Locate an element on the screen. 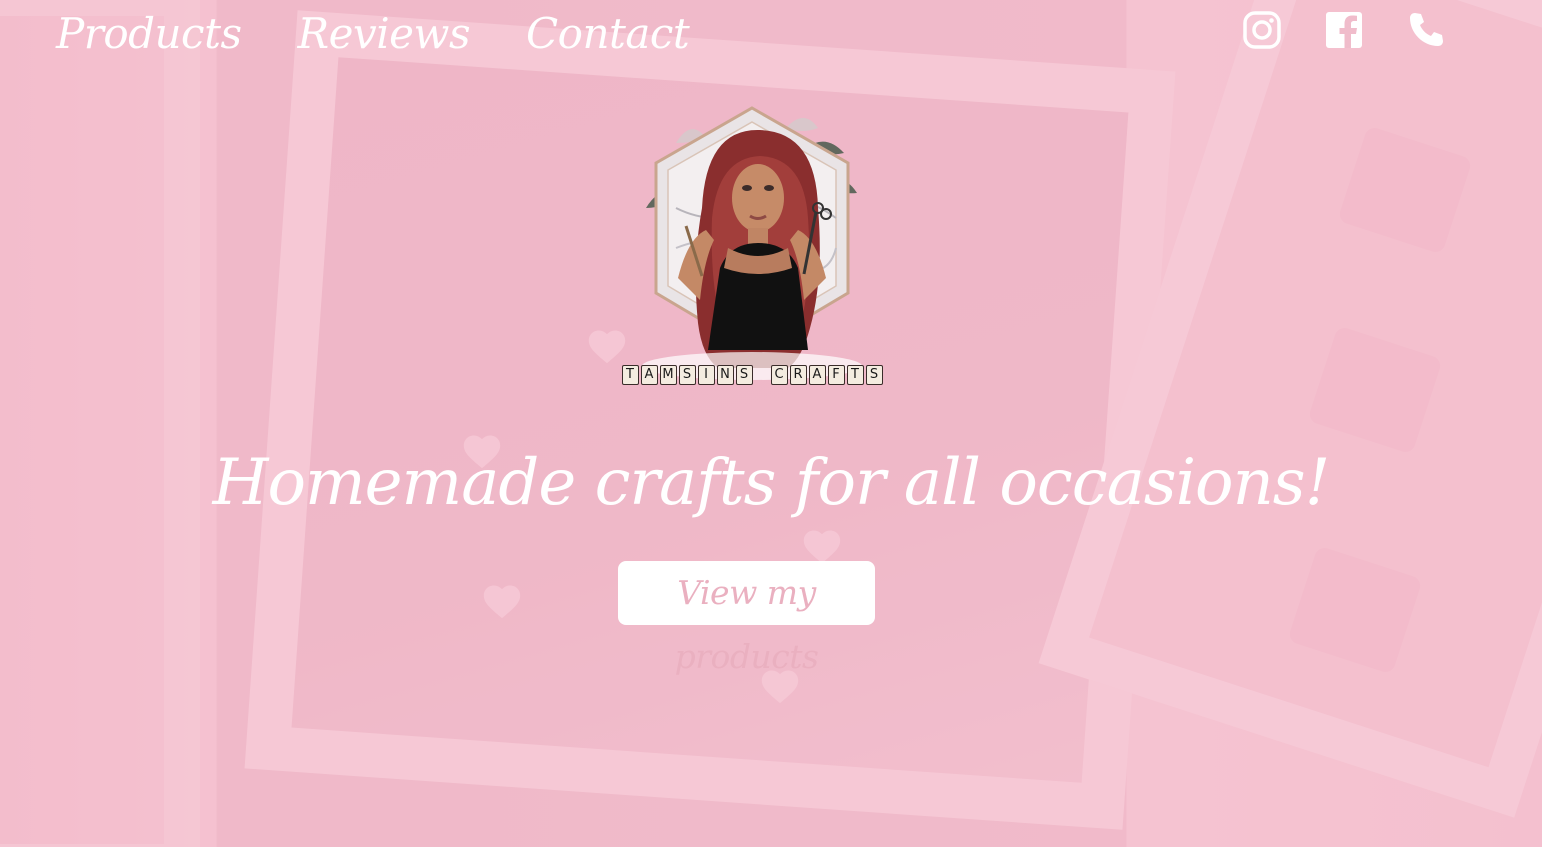  logo-tile: C is located at coordinates (779, 375).